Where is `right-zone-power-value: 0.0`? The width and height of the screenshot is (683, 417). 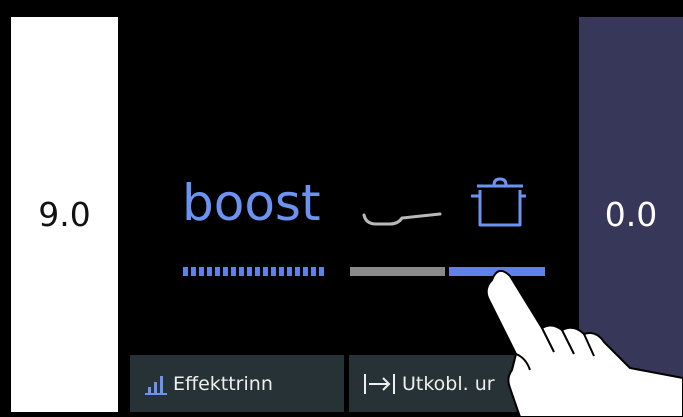
right-zone-power-value: 0.0 is located at coordinates (631, 214).